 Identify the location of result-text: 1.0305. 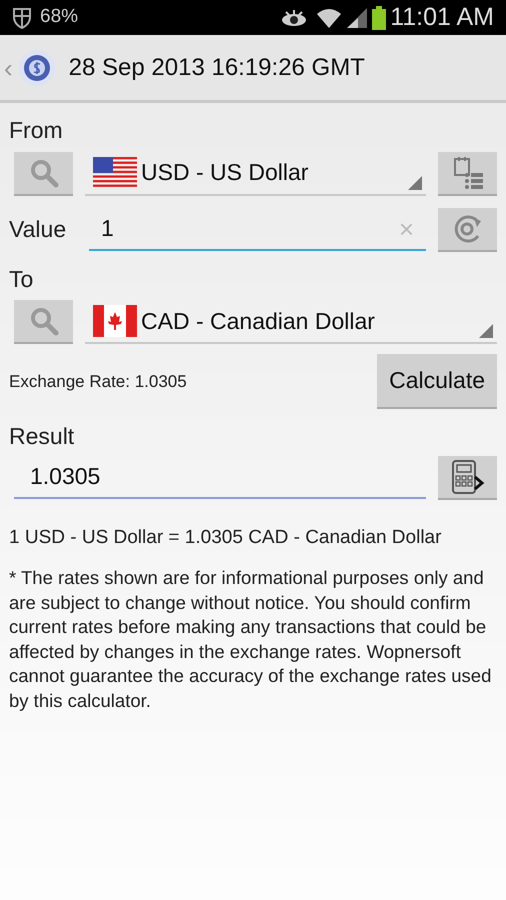
(65, 477).